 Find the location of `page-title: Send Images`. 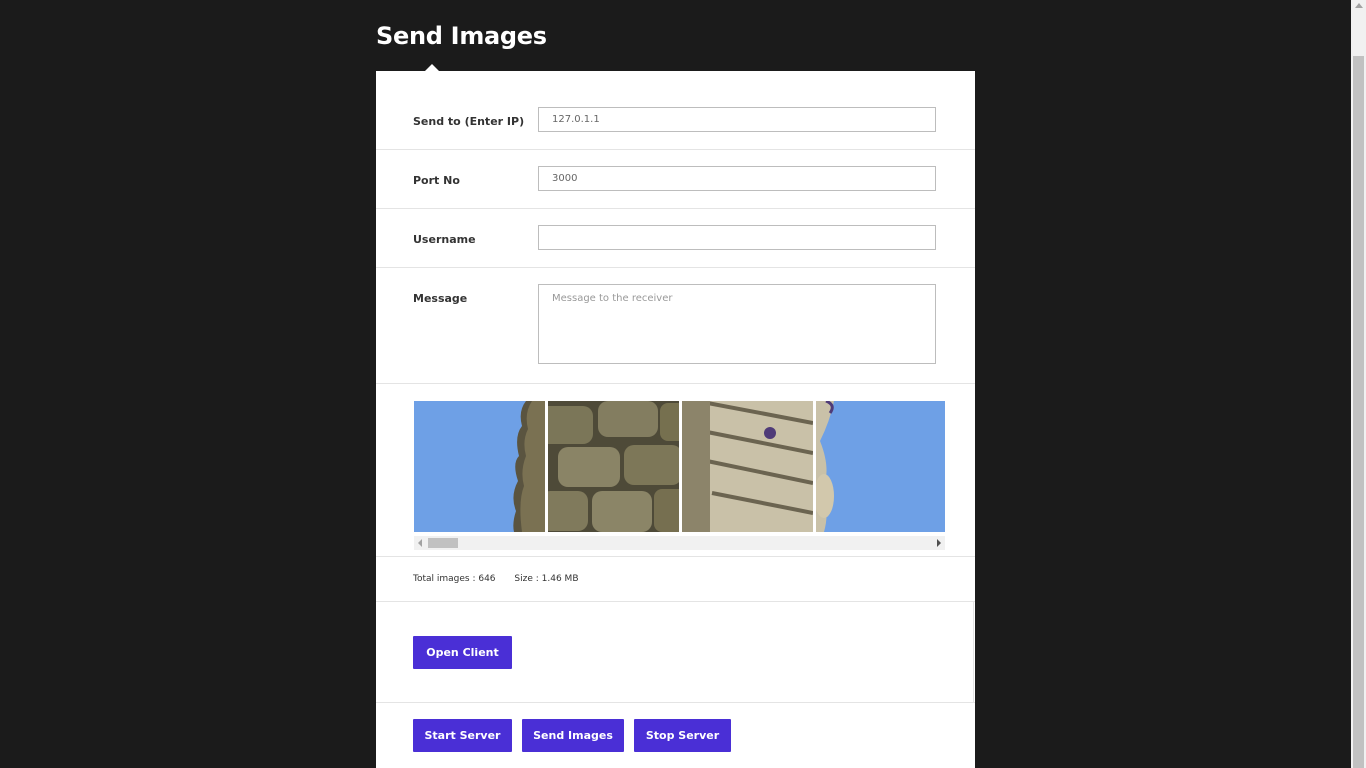

page-title: Send Images is located at coordinates (461, 36).